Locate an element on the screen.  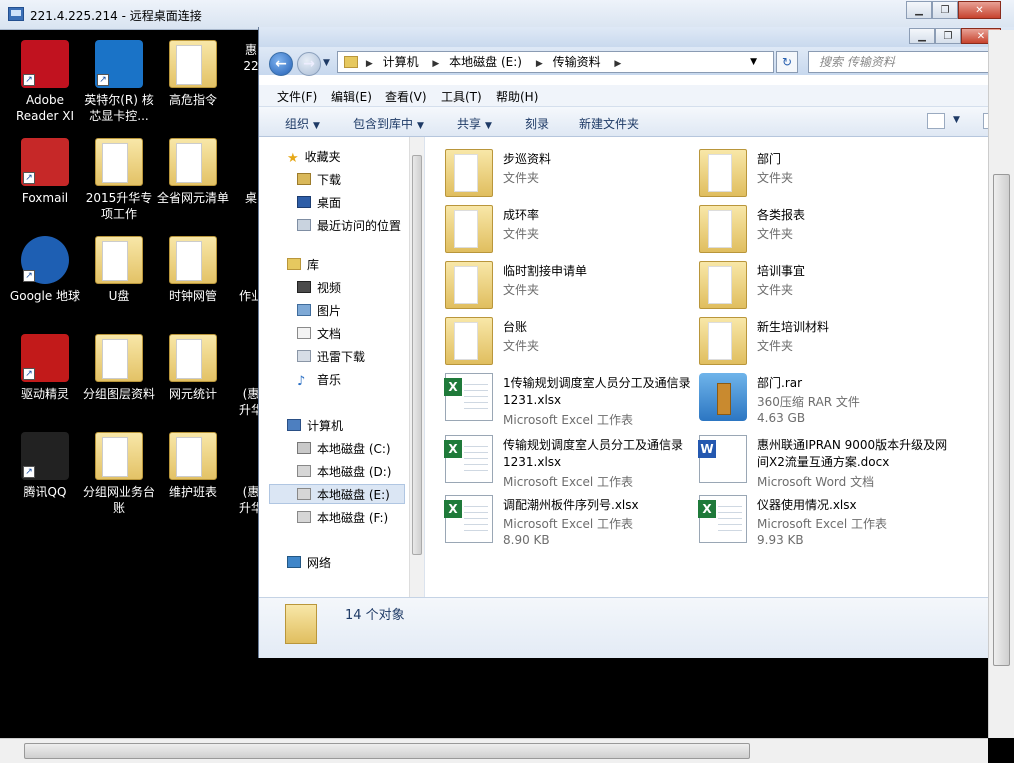
address-bar: ▶ 计算机 ▶ 本地磁盘 (E:) ▶ 传输资料 ▶ ▼ is located at coordinates (555, 62).